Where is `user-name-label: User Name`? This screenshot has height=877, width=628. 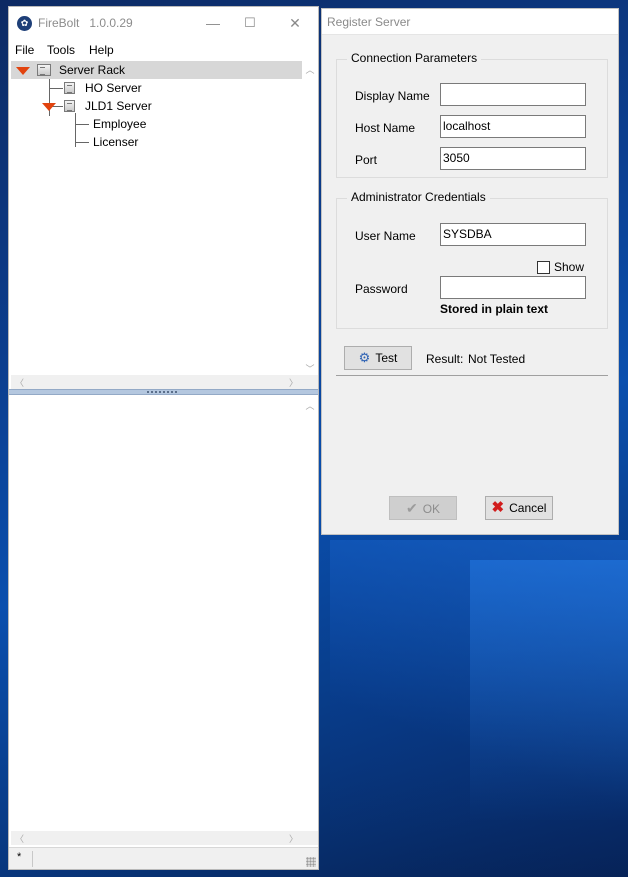
user-name-label: User Name is located at coordinates (385, 236).